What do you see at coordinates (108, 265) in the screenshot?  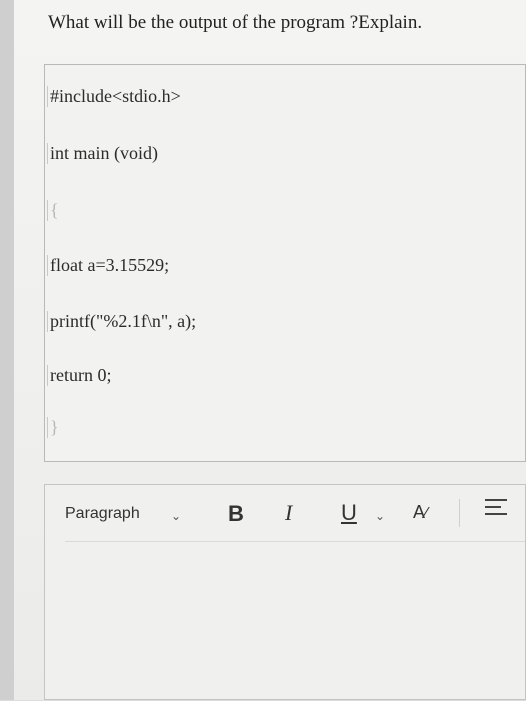 I see `code-line-float: float a=3.15529;` at bounding box center [108, 265].